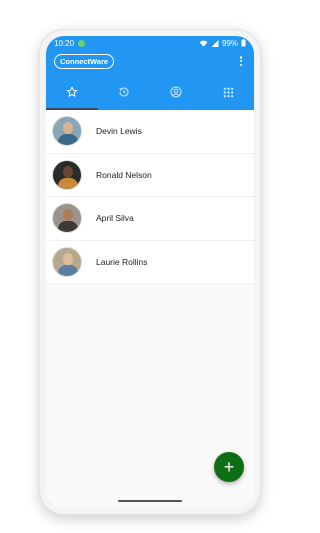  I want to click on tab-dialpad, so click(228, 92).